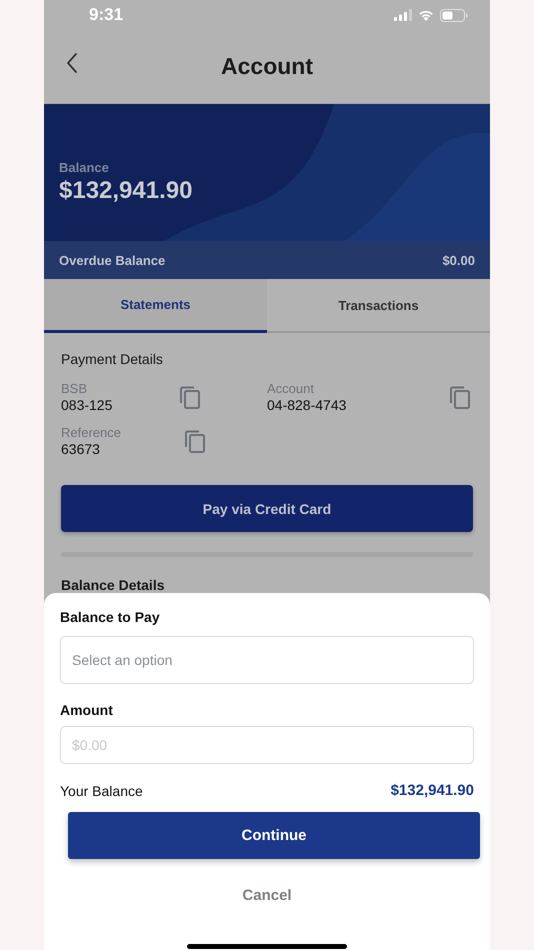 This screenshot has height=950, width=534. Describe the element at coordinates (112, 260) in the screenshot. I see `overdue-label: Overdue Balance` at that location.